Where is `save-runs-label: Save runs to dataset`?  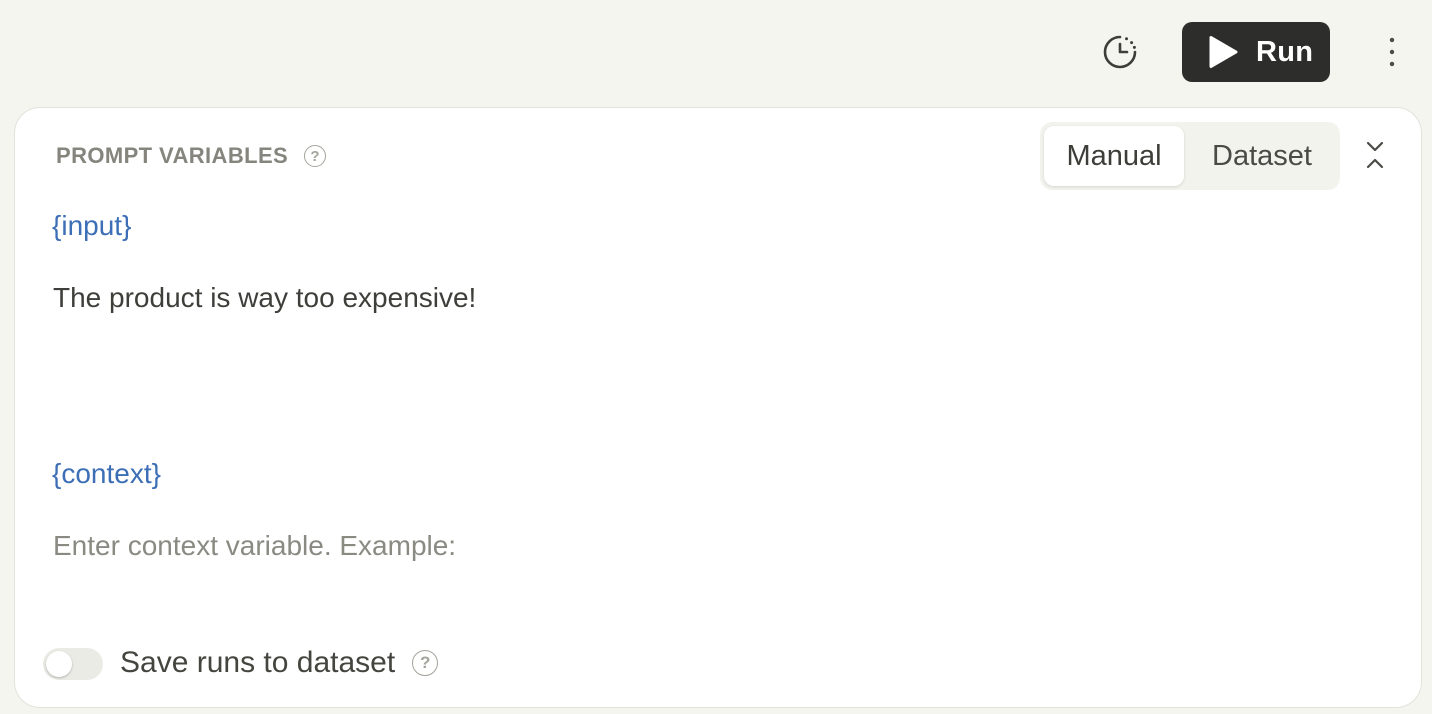 save-runs-label: Save runs to dataset is located at coordinates (258, 662).